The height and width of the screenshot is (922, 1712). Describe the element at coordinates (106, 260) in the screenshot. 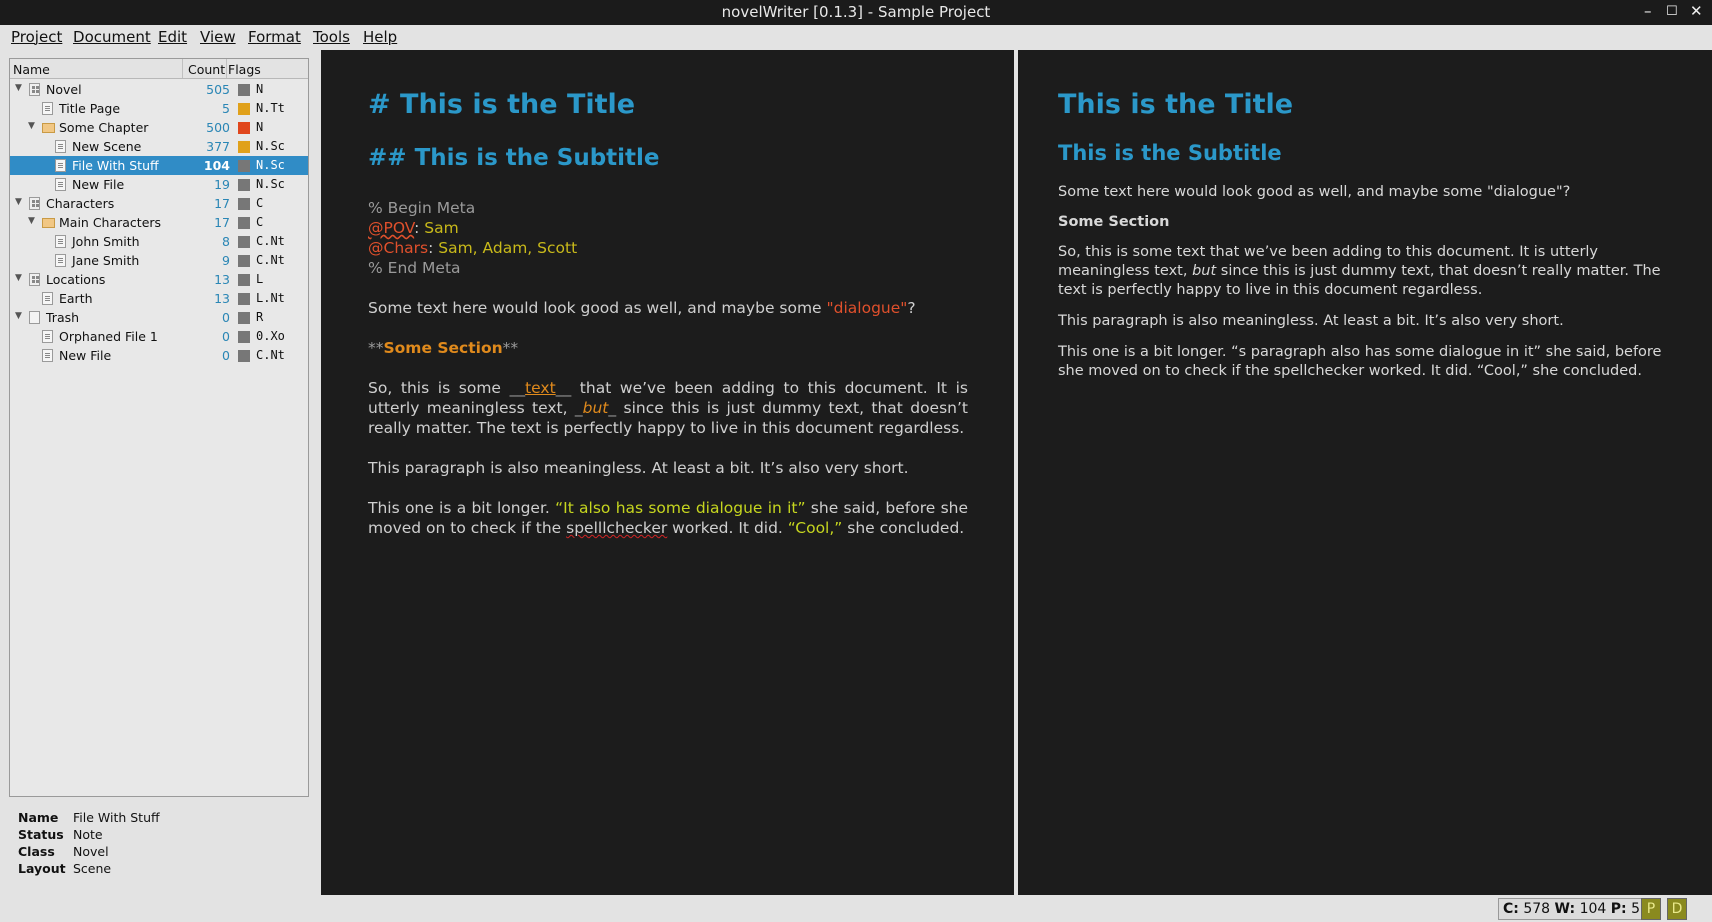

I see `tree-item-label: Jane Smith` at that location.